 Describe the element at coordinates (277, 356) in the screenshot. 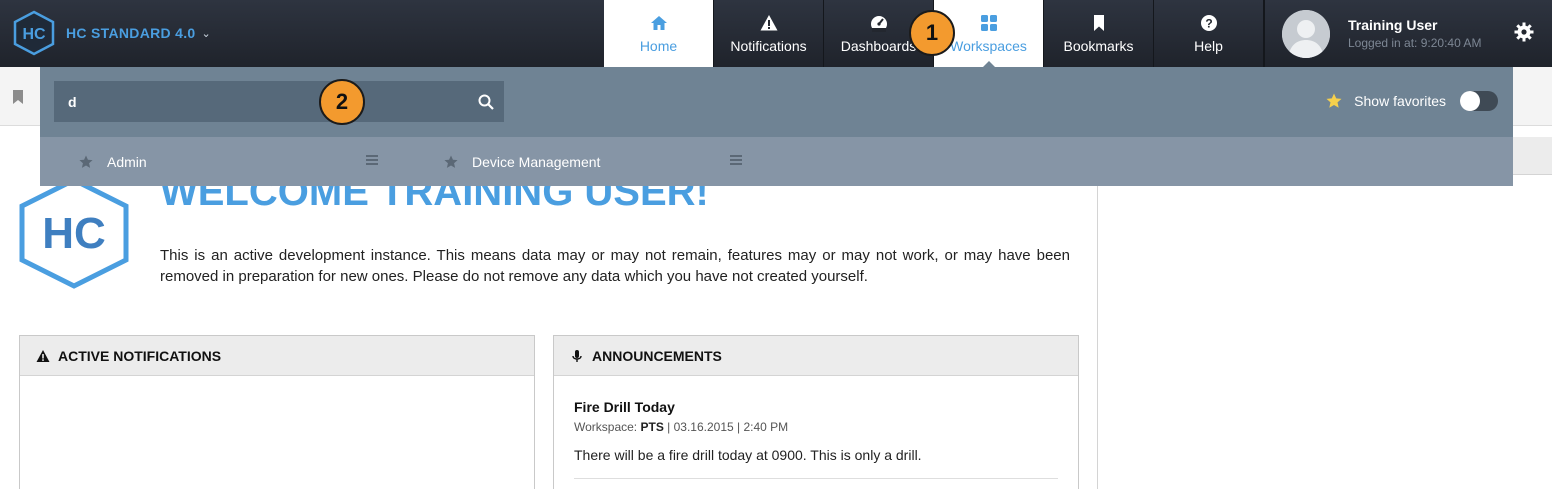

I see `panel-header: ACTIVE NOTIFICATIONS` at that location.